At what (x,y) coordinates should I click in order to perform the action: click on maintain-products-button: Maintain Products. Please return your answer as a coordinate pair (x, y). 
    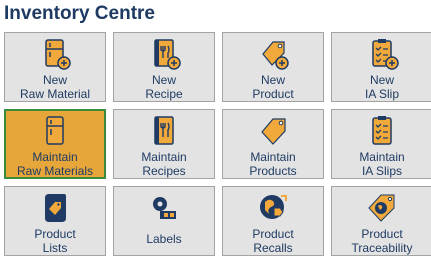
    Looking at the image, I should click on (273, 144).